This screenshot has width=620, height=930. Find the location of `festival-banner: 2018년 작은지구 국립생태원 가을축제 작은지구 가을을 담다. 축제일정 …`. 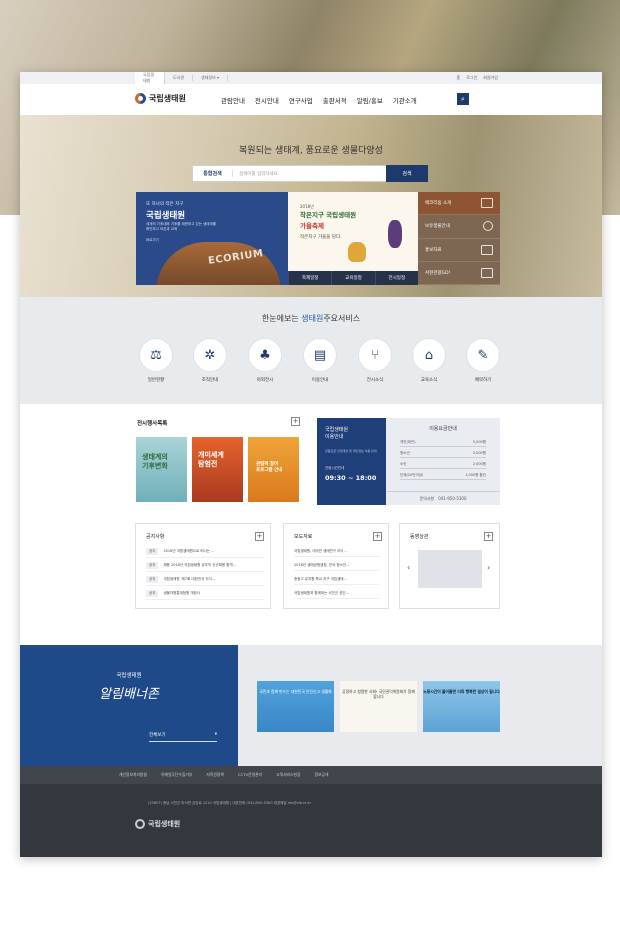

festival-banner: 2018년 작은지구 국립생태원 가을축제 작은지구 가을을 담다. 축제일정 … is located at coordinates (353, 238).